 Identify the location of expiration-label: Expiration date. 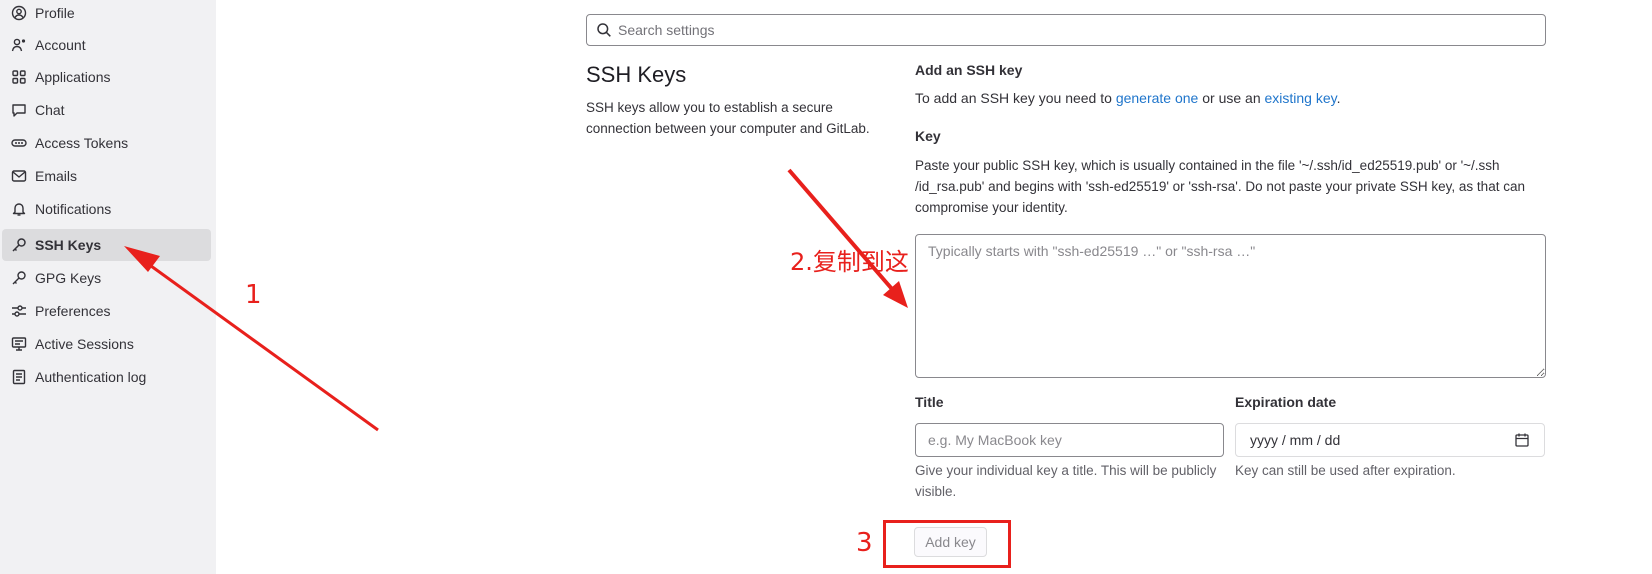
(1286, 402).